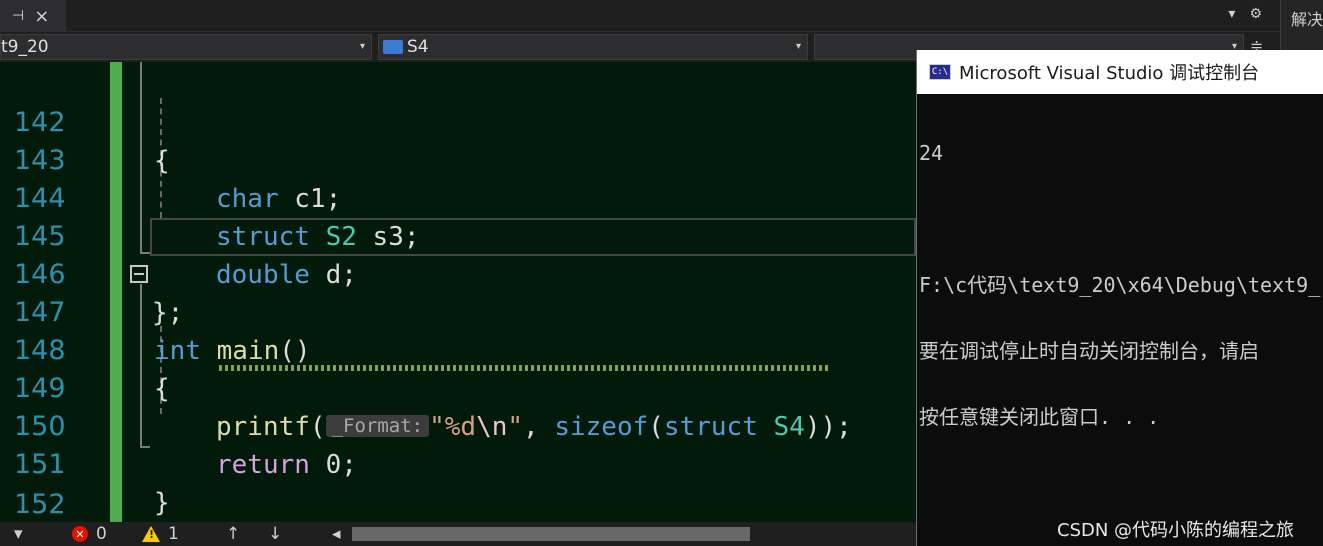  I want to click on scroll-left-button: ◂, so click(336, 534).